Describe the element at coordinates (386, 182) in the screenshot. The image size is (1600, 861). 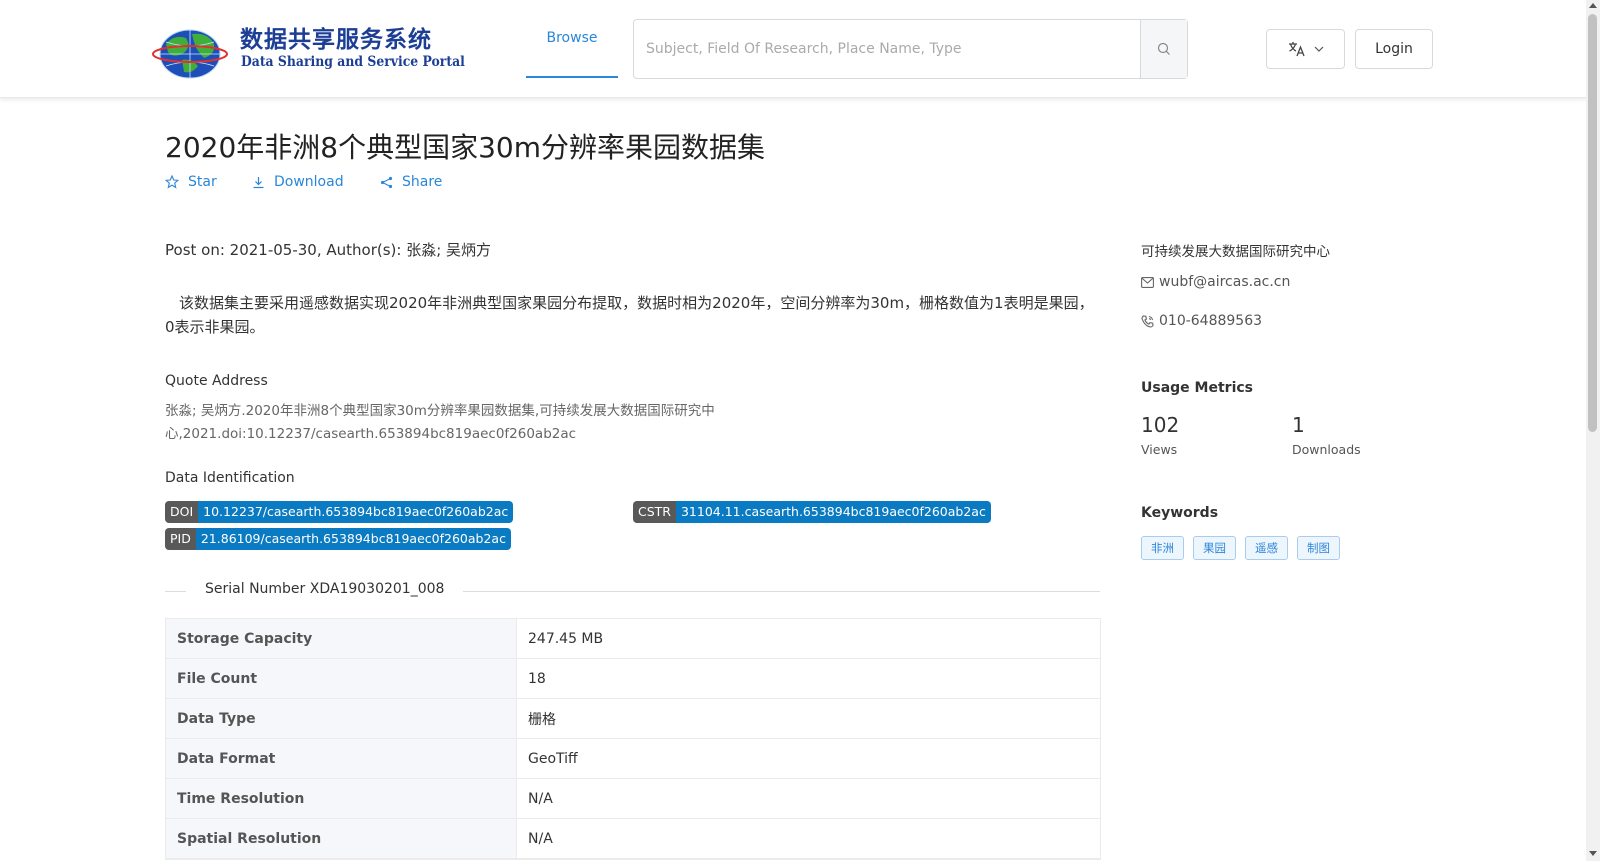
I see `share-icon` at that location.